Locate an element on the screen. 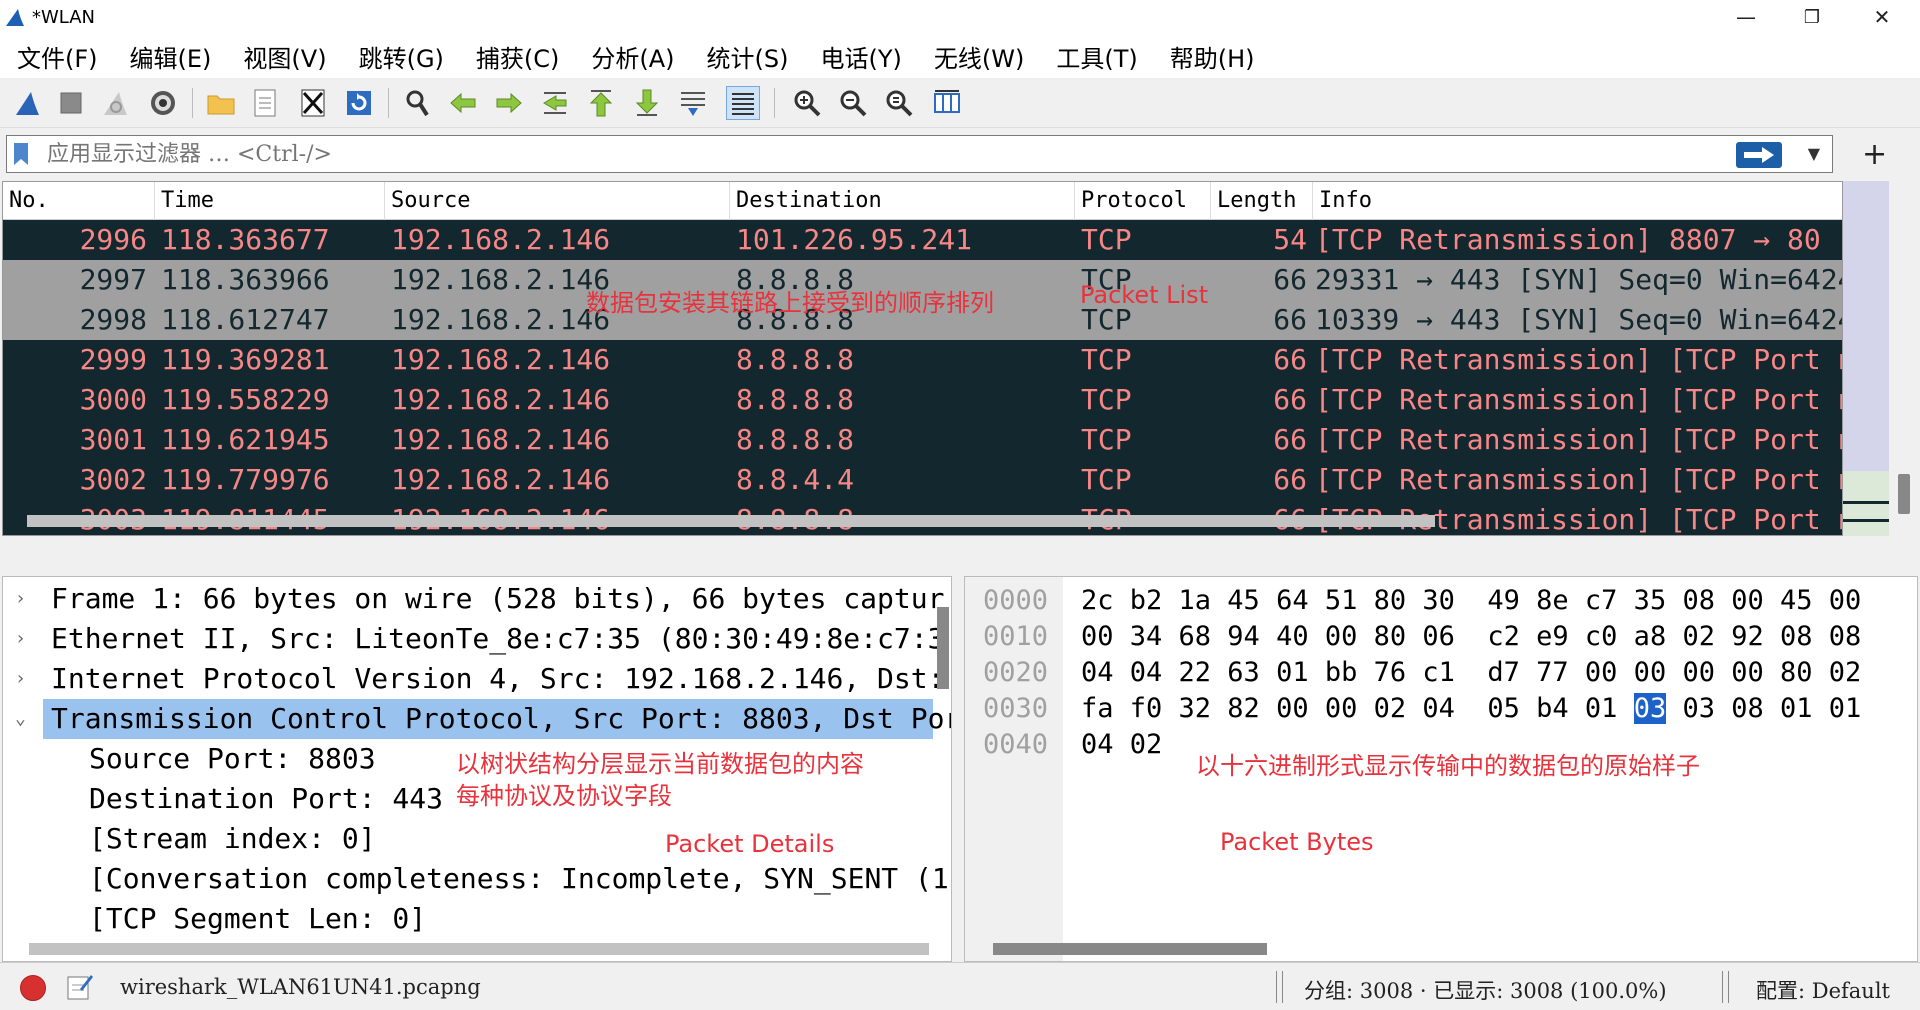 The image size is (1920, 1010). packet-cell-time: 118.612747 is located at coordinates (245, 319).